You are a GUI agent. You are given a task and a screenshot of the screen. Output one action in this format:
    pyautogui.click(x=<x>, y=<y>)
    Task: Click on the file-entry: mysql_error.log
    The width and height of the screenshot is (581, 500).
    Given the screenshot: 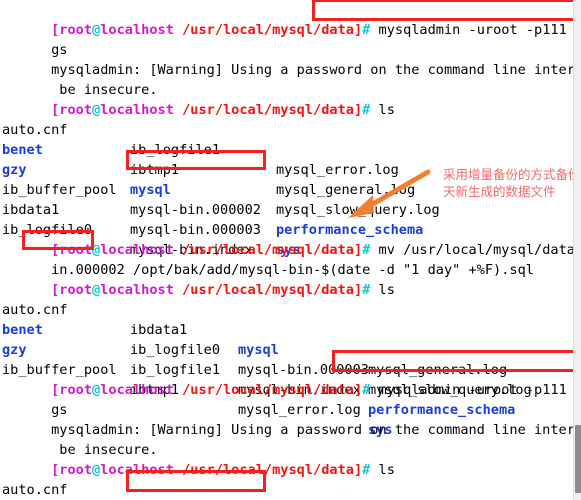 What is the action you would take?
    pyautogui.click(x=337, y=170)
    